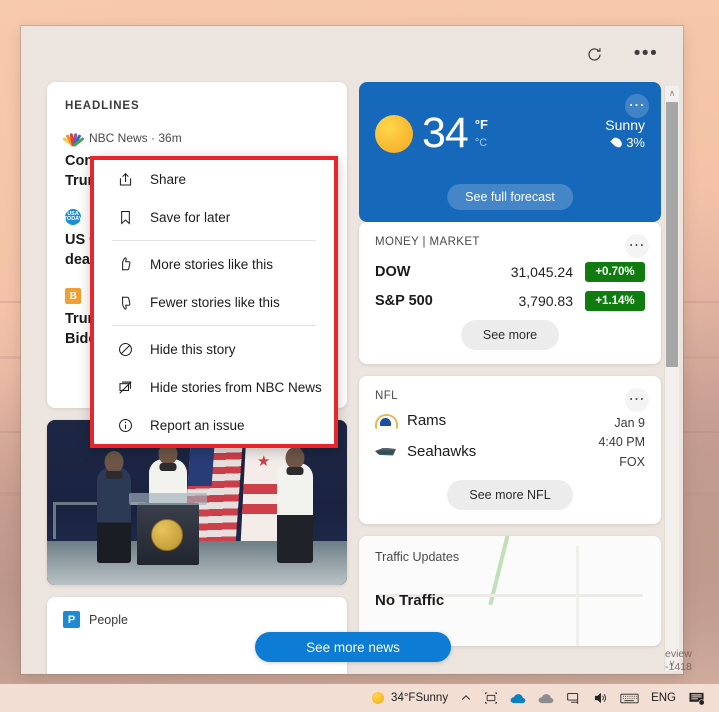  I want to click on index-value: 31,045.24, so click(541, 272).